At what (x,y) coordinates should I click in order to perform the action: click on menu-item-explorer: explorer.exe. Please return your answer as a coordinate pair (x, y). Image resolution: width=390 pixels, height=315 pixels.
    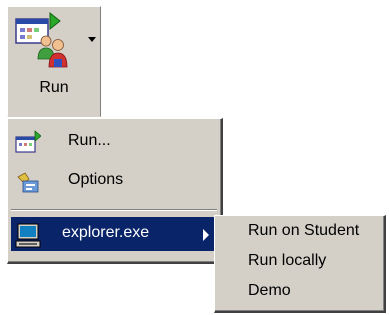
    Looking at the image, I should click on (114, 234).